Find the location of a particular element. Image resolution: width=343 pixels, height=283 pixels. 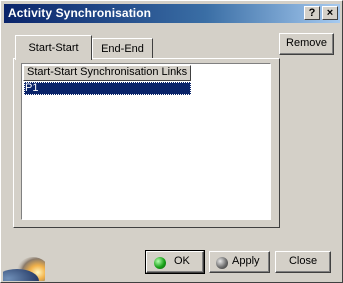

gray-ball-icon is located at coordinates (222, 263).